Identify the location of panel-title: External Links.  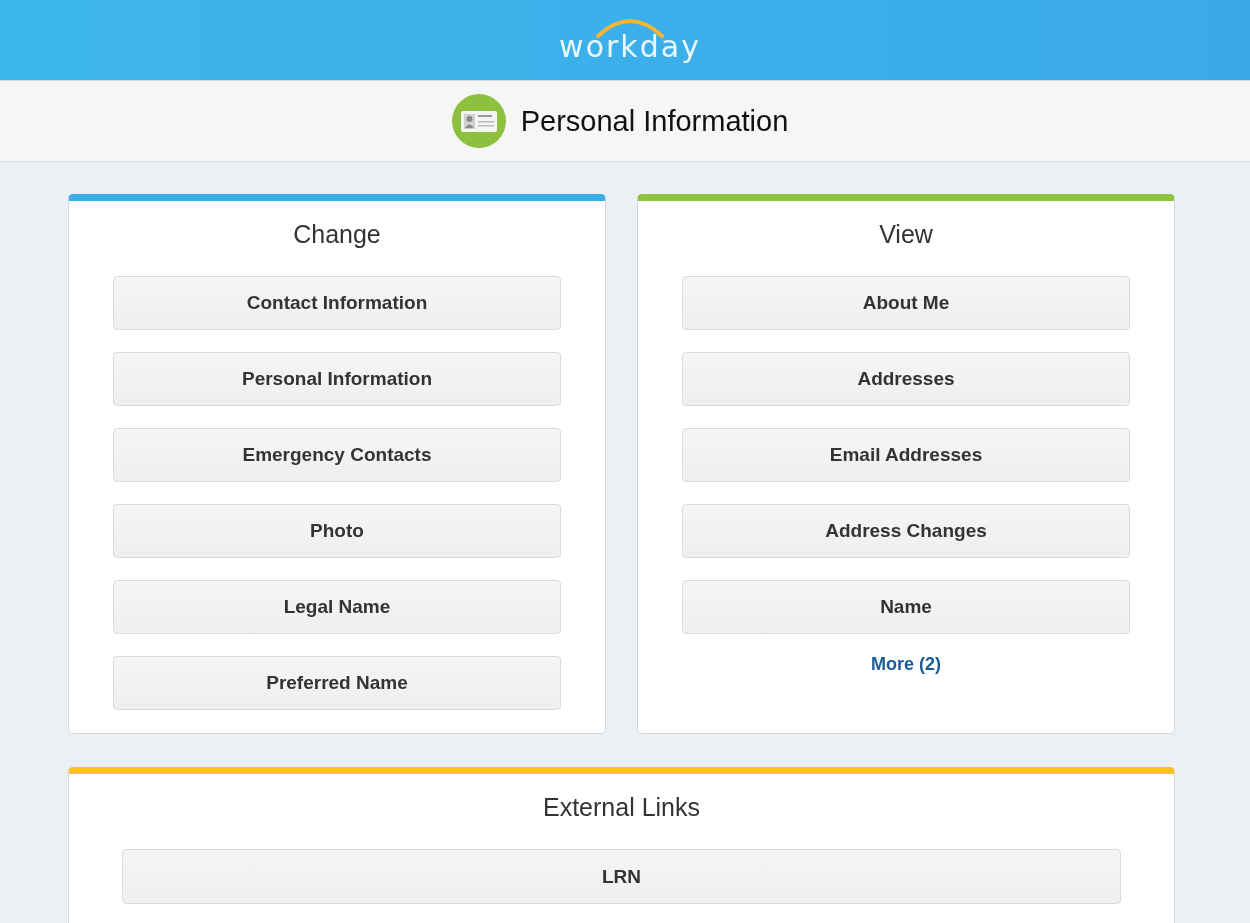
(621, 807).